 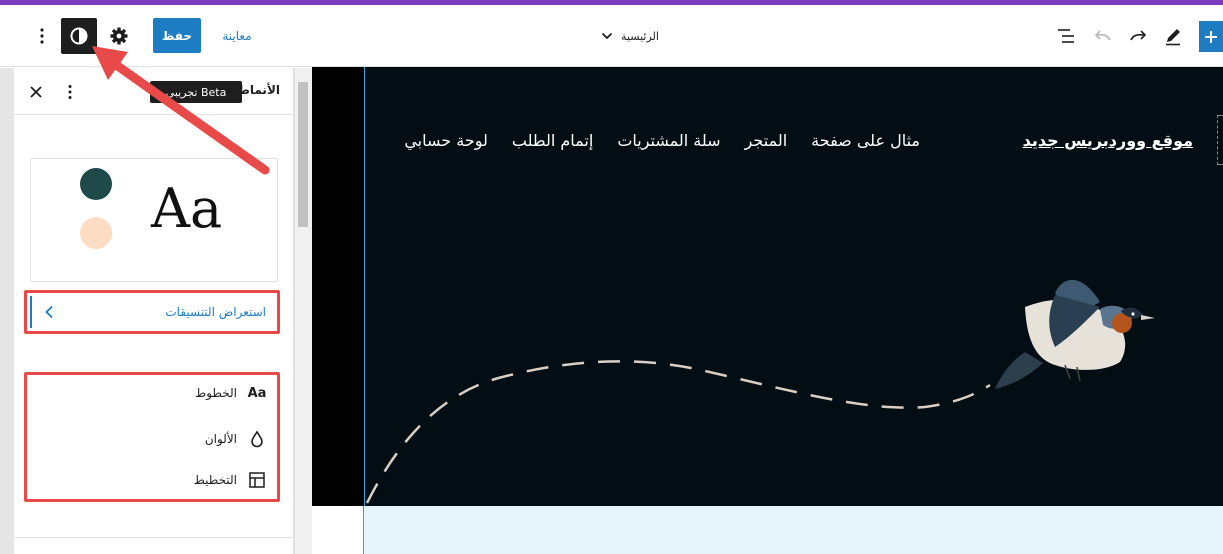 What do you see at coordinates (766, 140) in the screenshot?
I see `nav-link-shop: المتجر` at bounding box center [766, 140].